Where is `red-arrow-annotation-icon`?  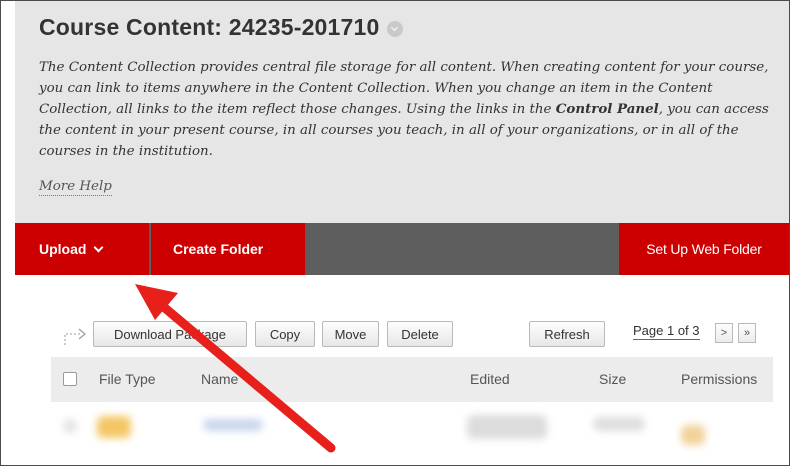
red-arrow-annotation-icon is located at coordinates (235, 368).